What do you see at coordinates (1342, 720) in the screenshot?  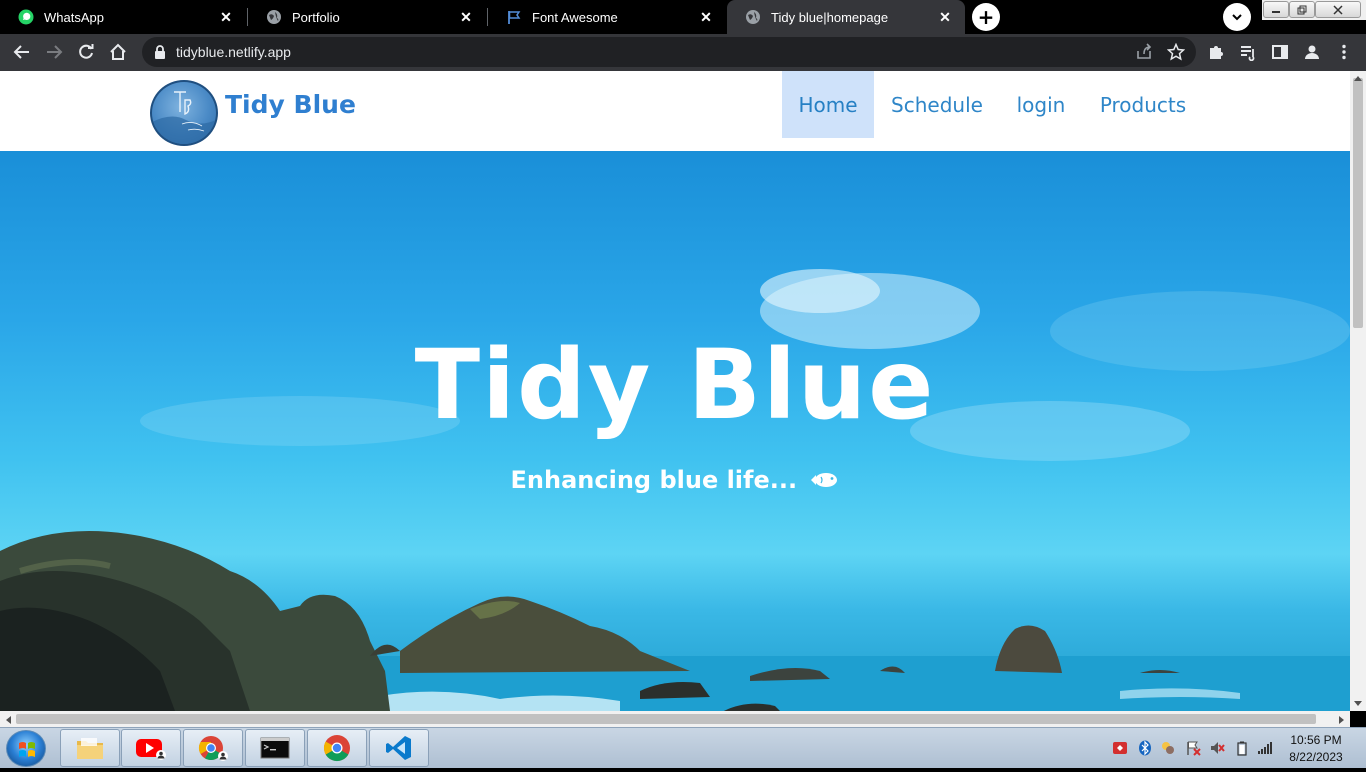 I see `scroll-right-icon` at bounding box center [1342, 720].